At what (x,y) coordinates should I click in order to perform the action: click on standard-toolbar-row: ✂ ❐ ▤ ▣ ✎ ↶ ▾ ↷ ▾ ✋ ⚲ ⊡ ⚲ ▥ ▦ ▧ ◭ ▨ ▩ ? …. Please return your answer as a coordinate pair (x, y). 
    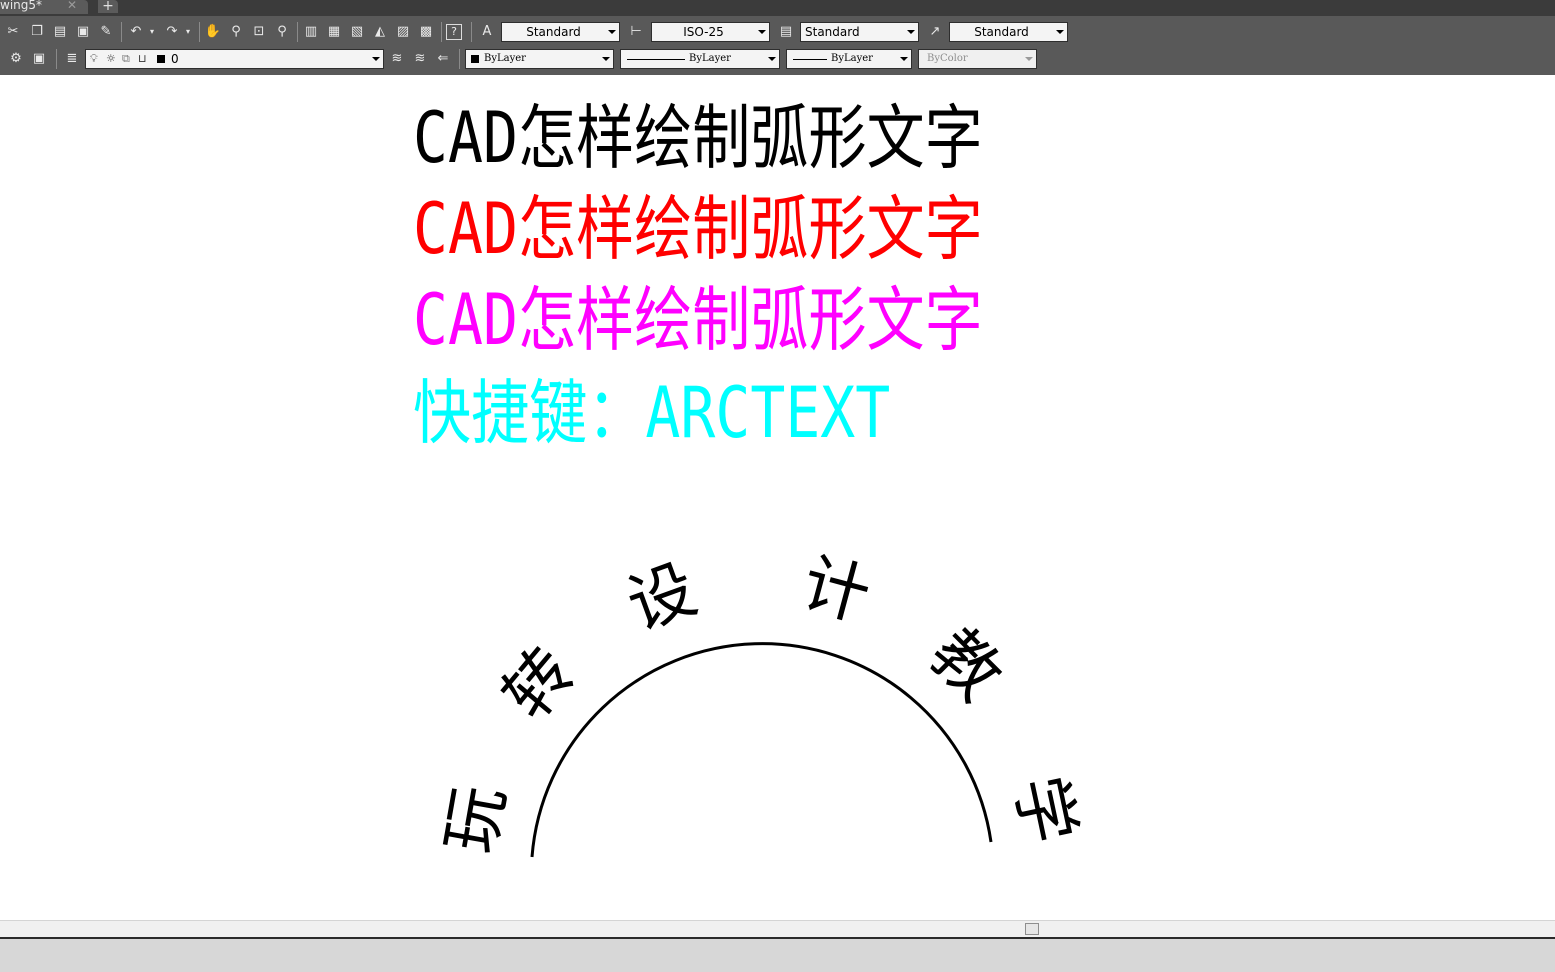
    Looking at the image, I should click on (777, 32).